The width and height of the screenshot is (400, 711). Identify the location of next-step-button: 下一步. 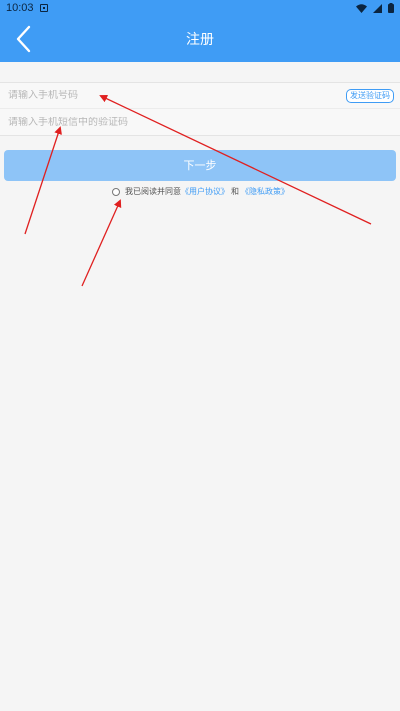
(200, 165).